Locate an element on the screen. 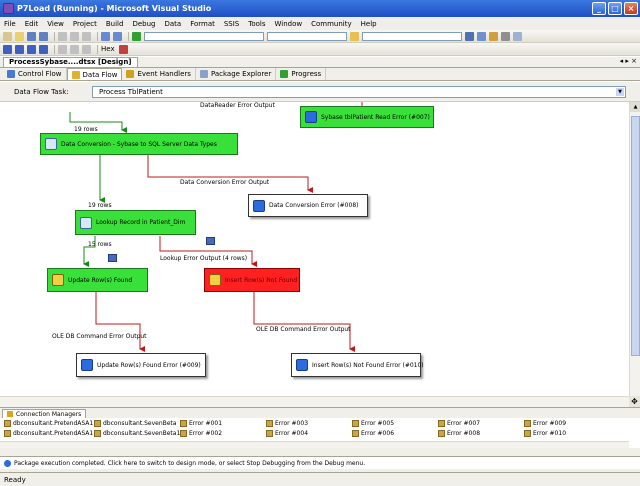 The width and height of the screenshot is (640, 486). start-page-icon is located at coordinates (517, 36).